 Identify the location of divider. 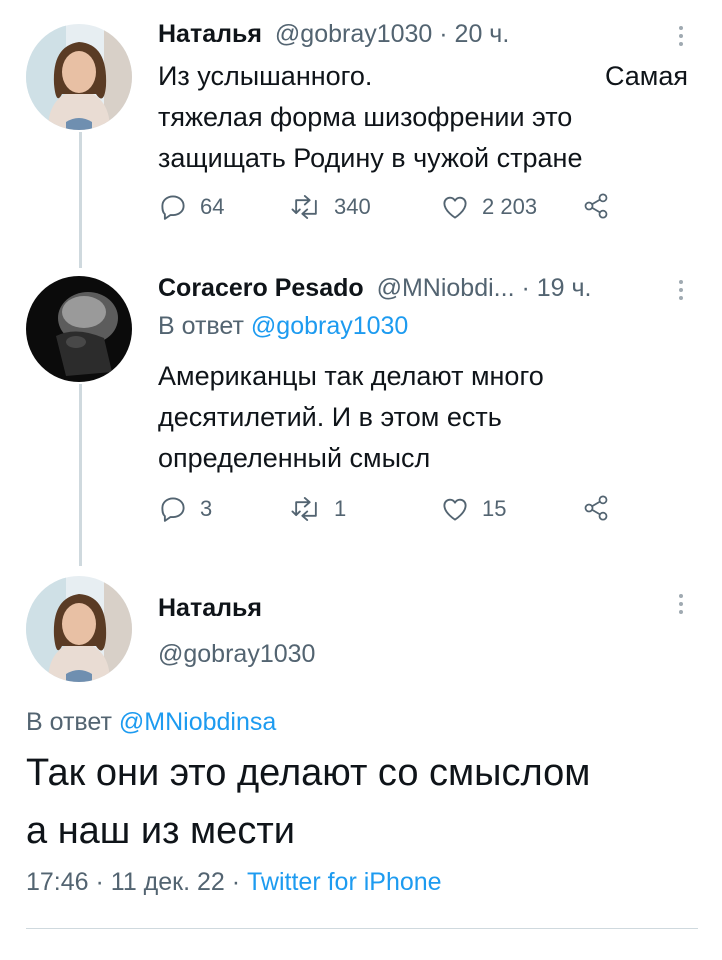
(362, 928).